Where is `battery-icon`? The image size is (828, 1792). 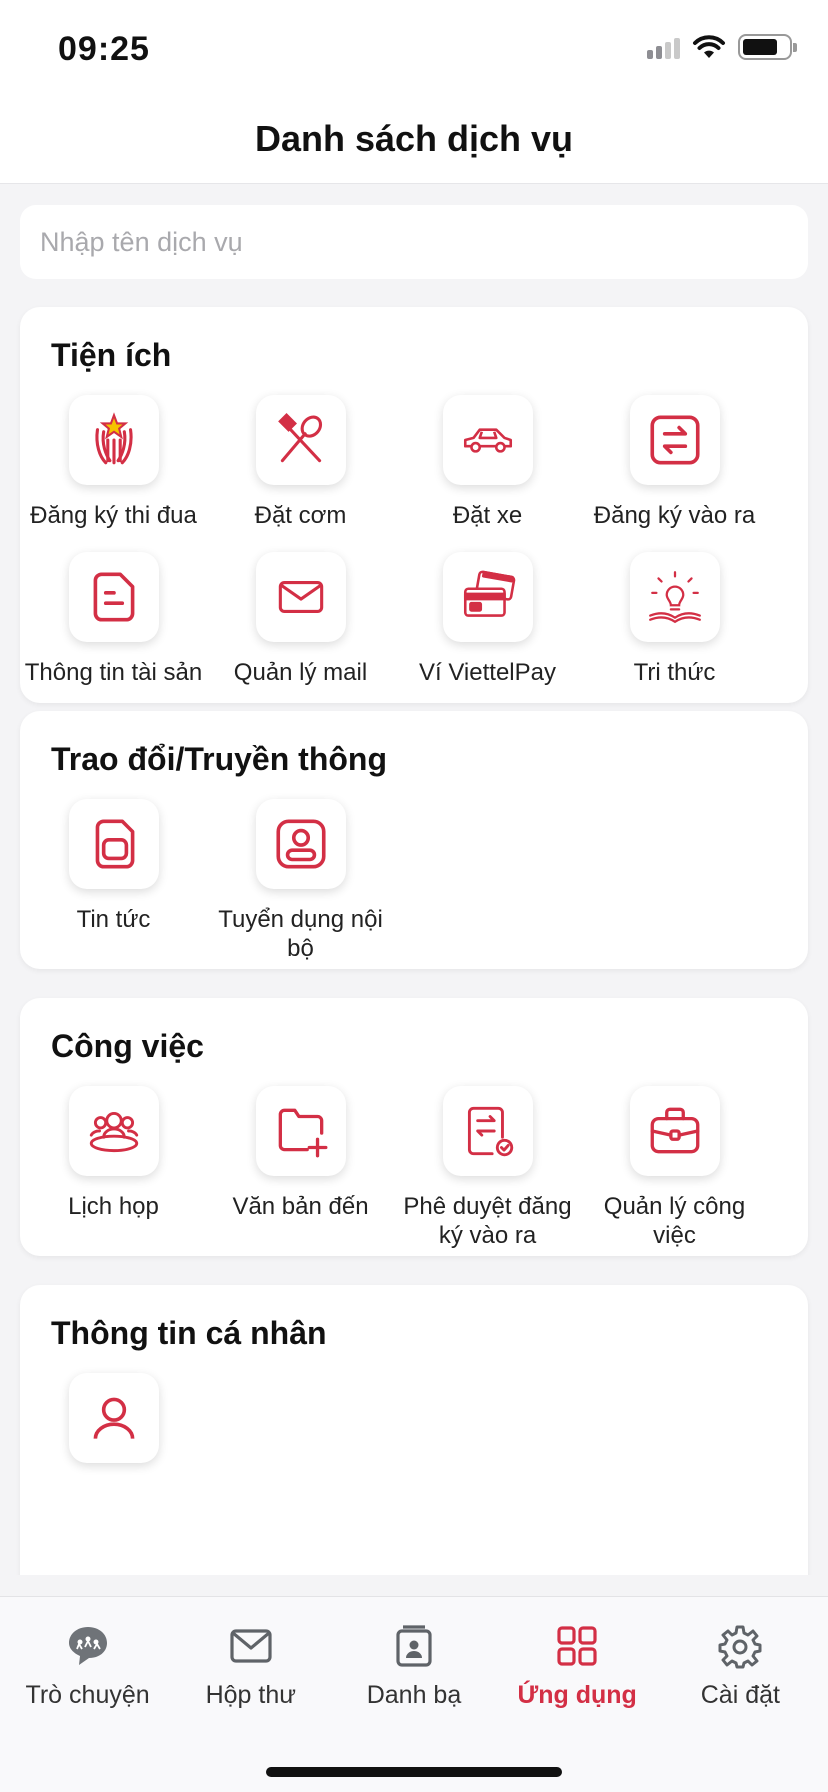
battery-icon is located at coordinates (767, 47).